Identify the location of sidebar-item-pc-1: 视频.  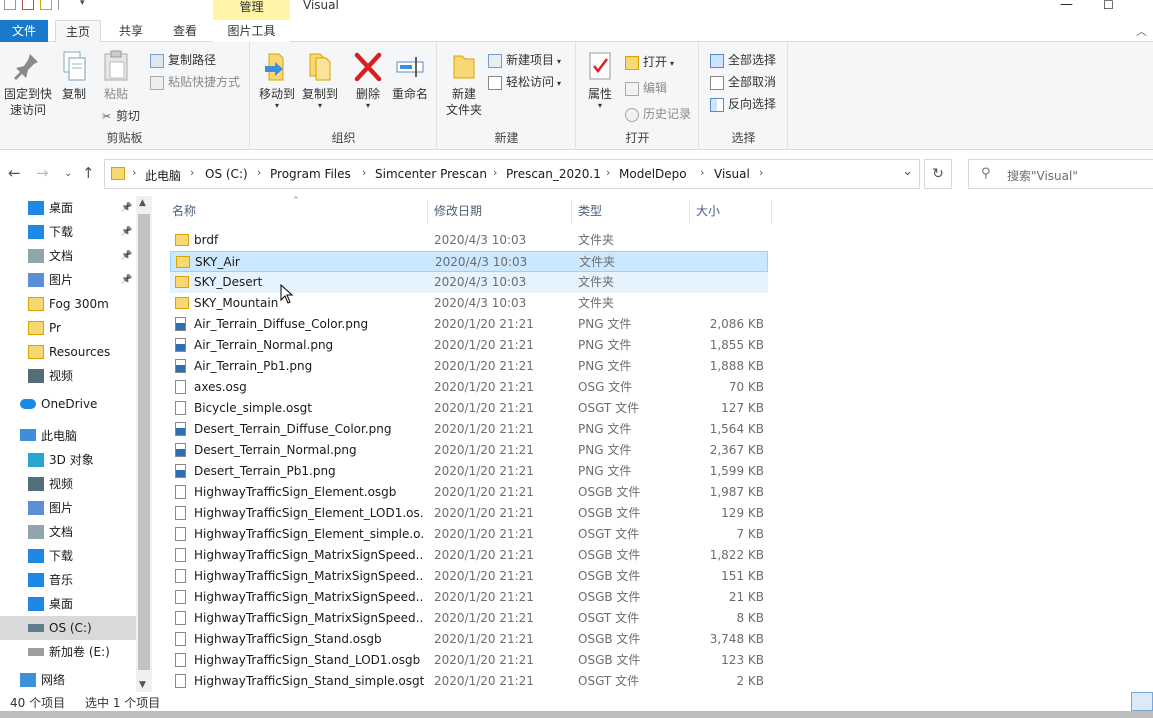
(68, 484).